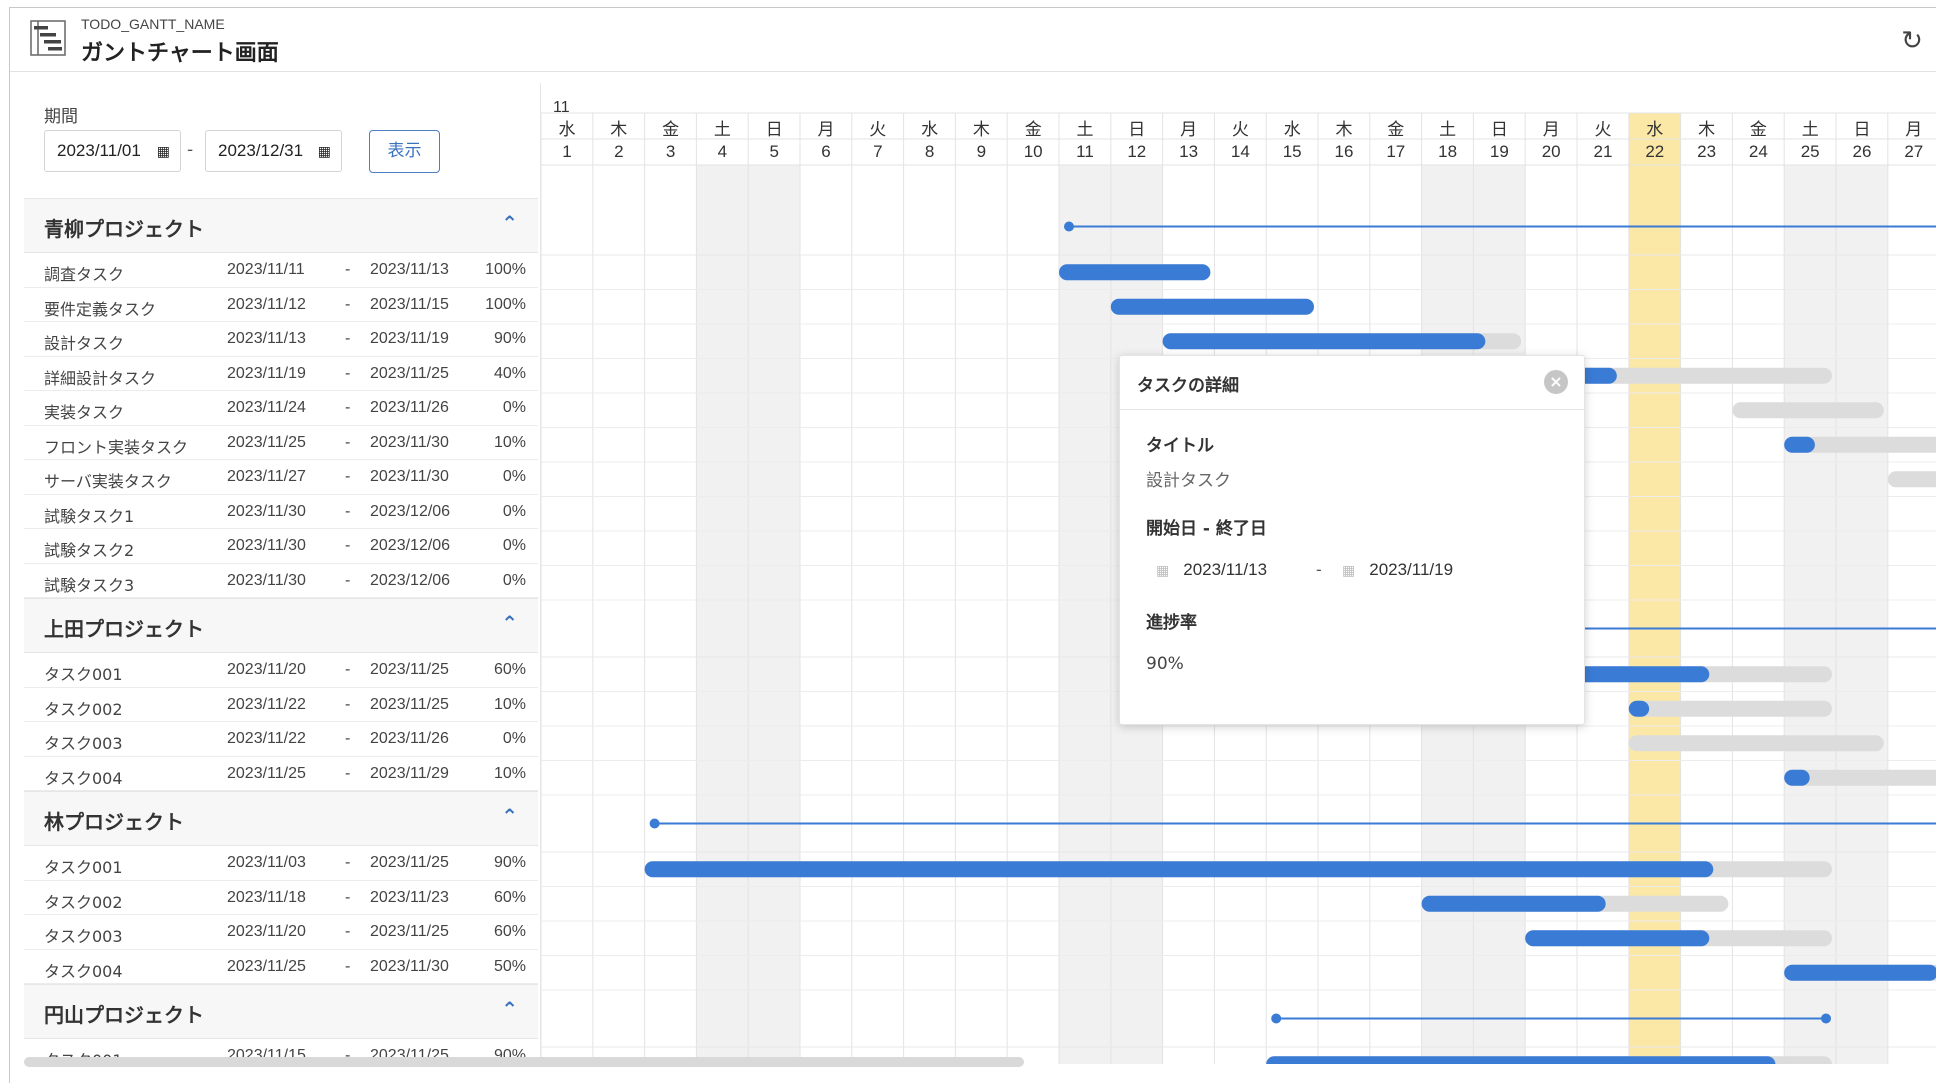 The image size is (1936, 1083). What do you see at coordinates (409, 738) in the screenshot?
I see `task-end-date: 2023/11/26` at bounding box center [409, 738].